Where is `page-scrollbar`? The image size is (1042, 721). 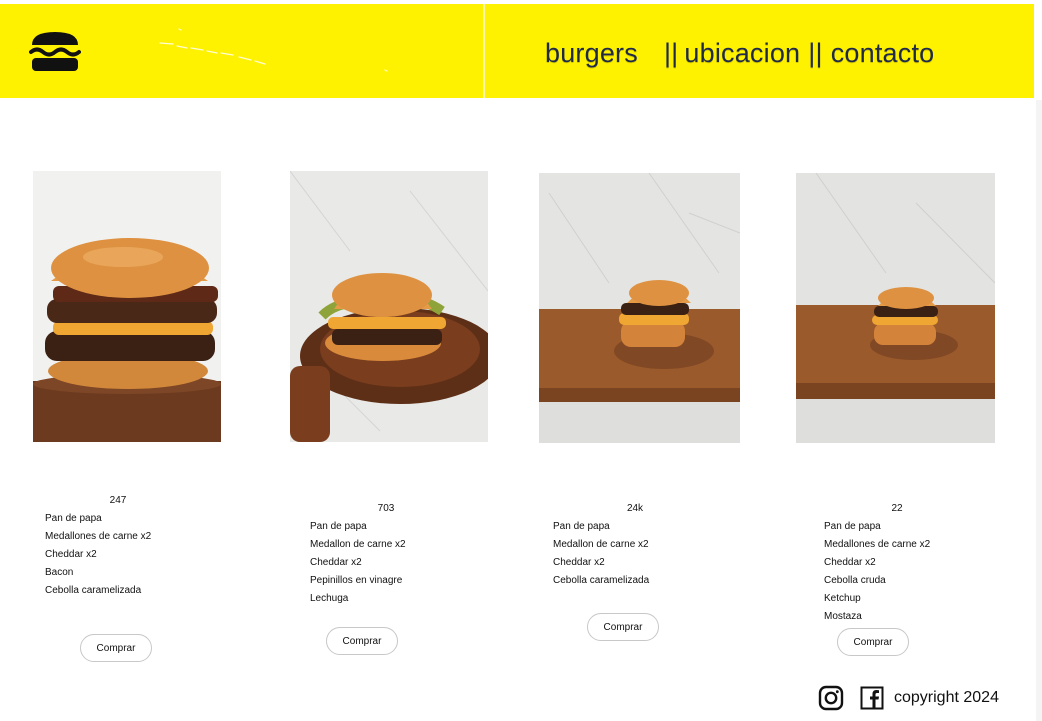 page-scrollbar is located at coordinates (1039, 410).